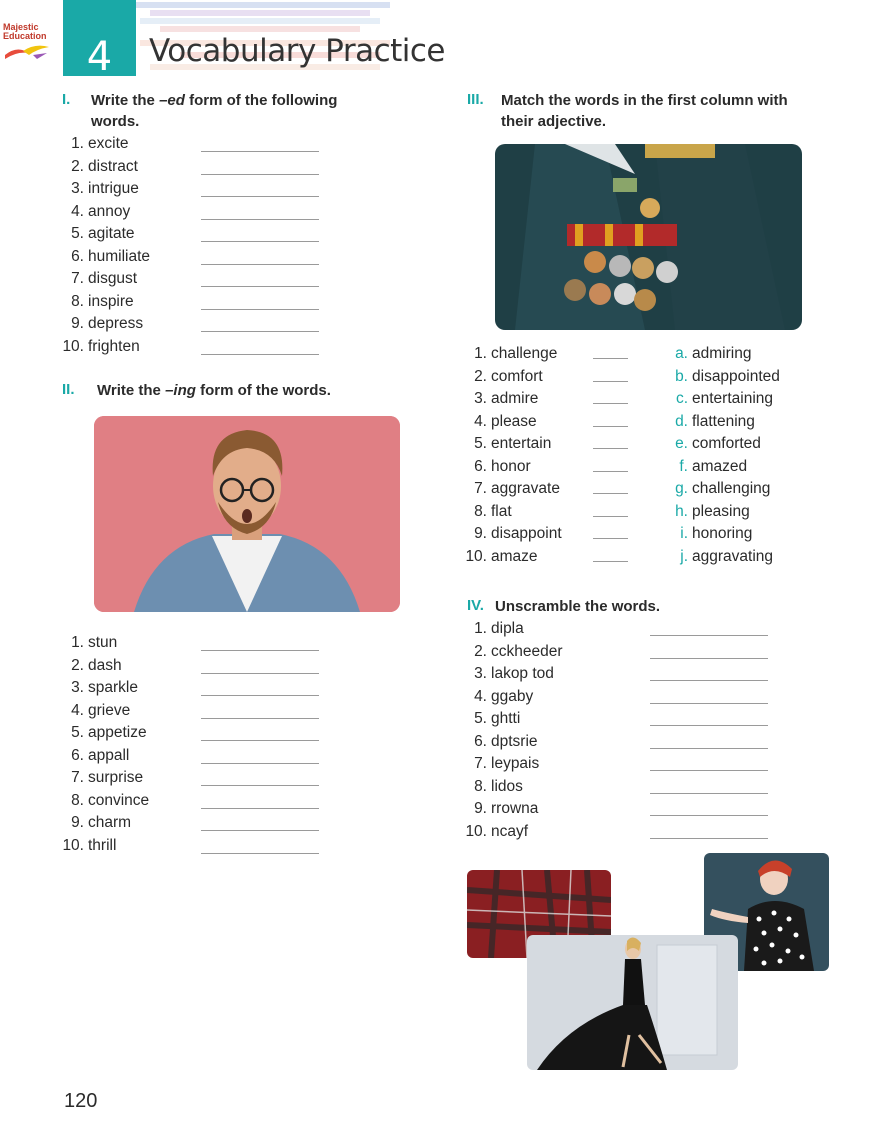  I want to click on list-item: 5. appetize, so click(101, 733).